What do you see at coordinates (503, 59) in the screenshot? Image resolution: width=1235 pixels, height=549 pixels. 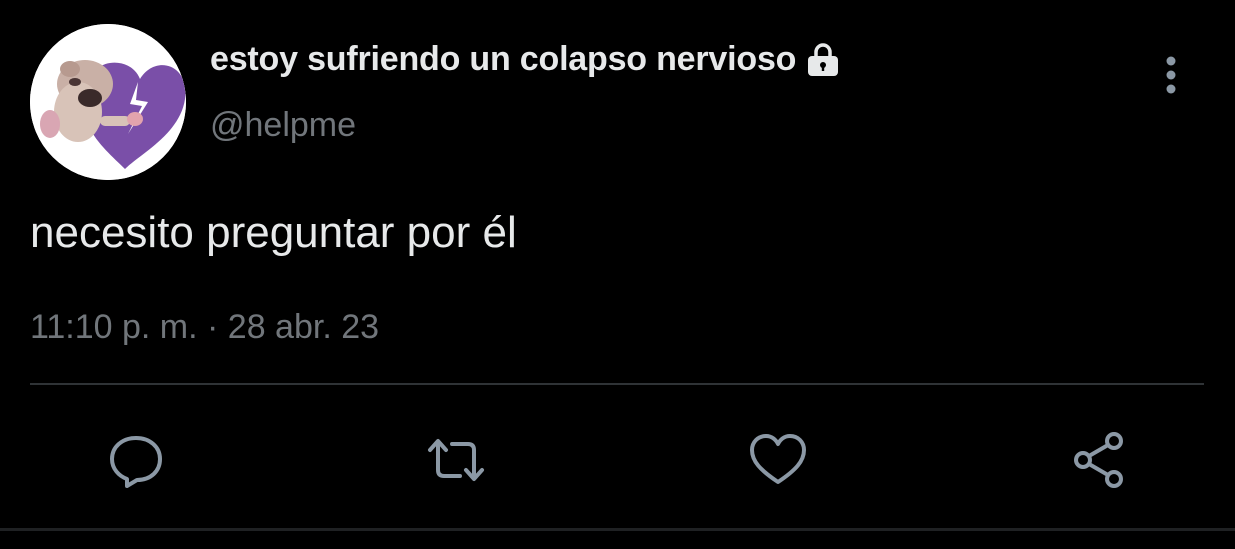 I see `author-display-name: estoy sufriendo un colapso nervioso` at bounding box center [503, 59].